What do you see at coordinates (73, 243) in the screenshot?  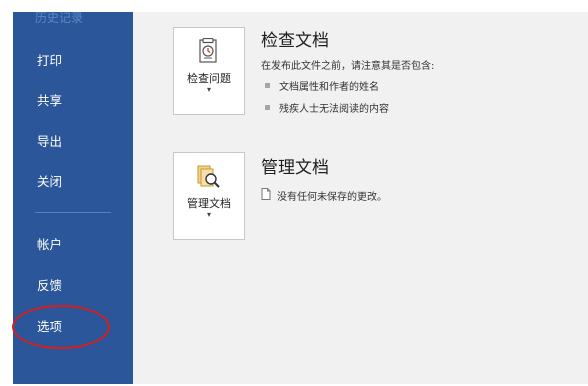 I see `sidebar-item-account: 帐户` at bounding box center [73, 243].